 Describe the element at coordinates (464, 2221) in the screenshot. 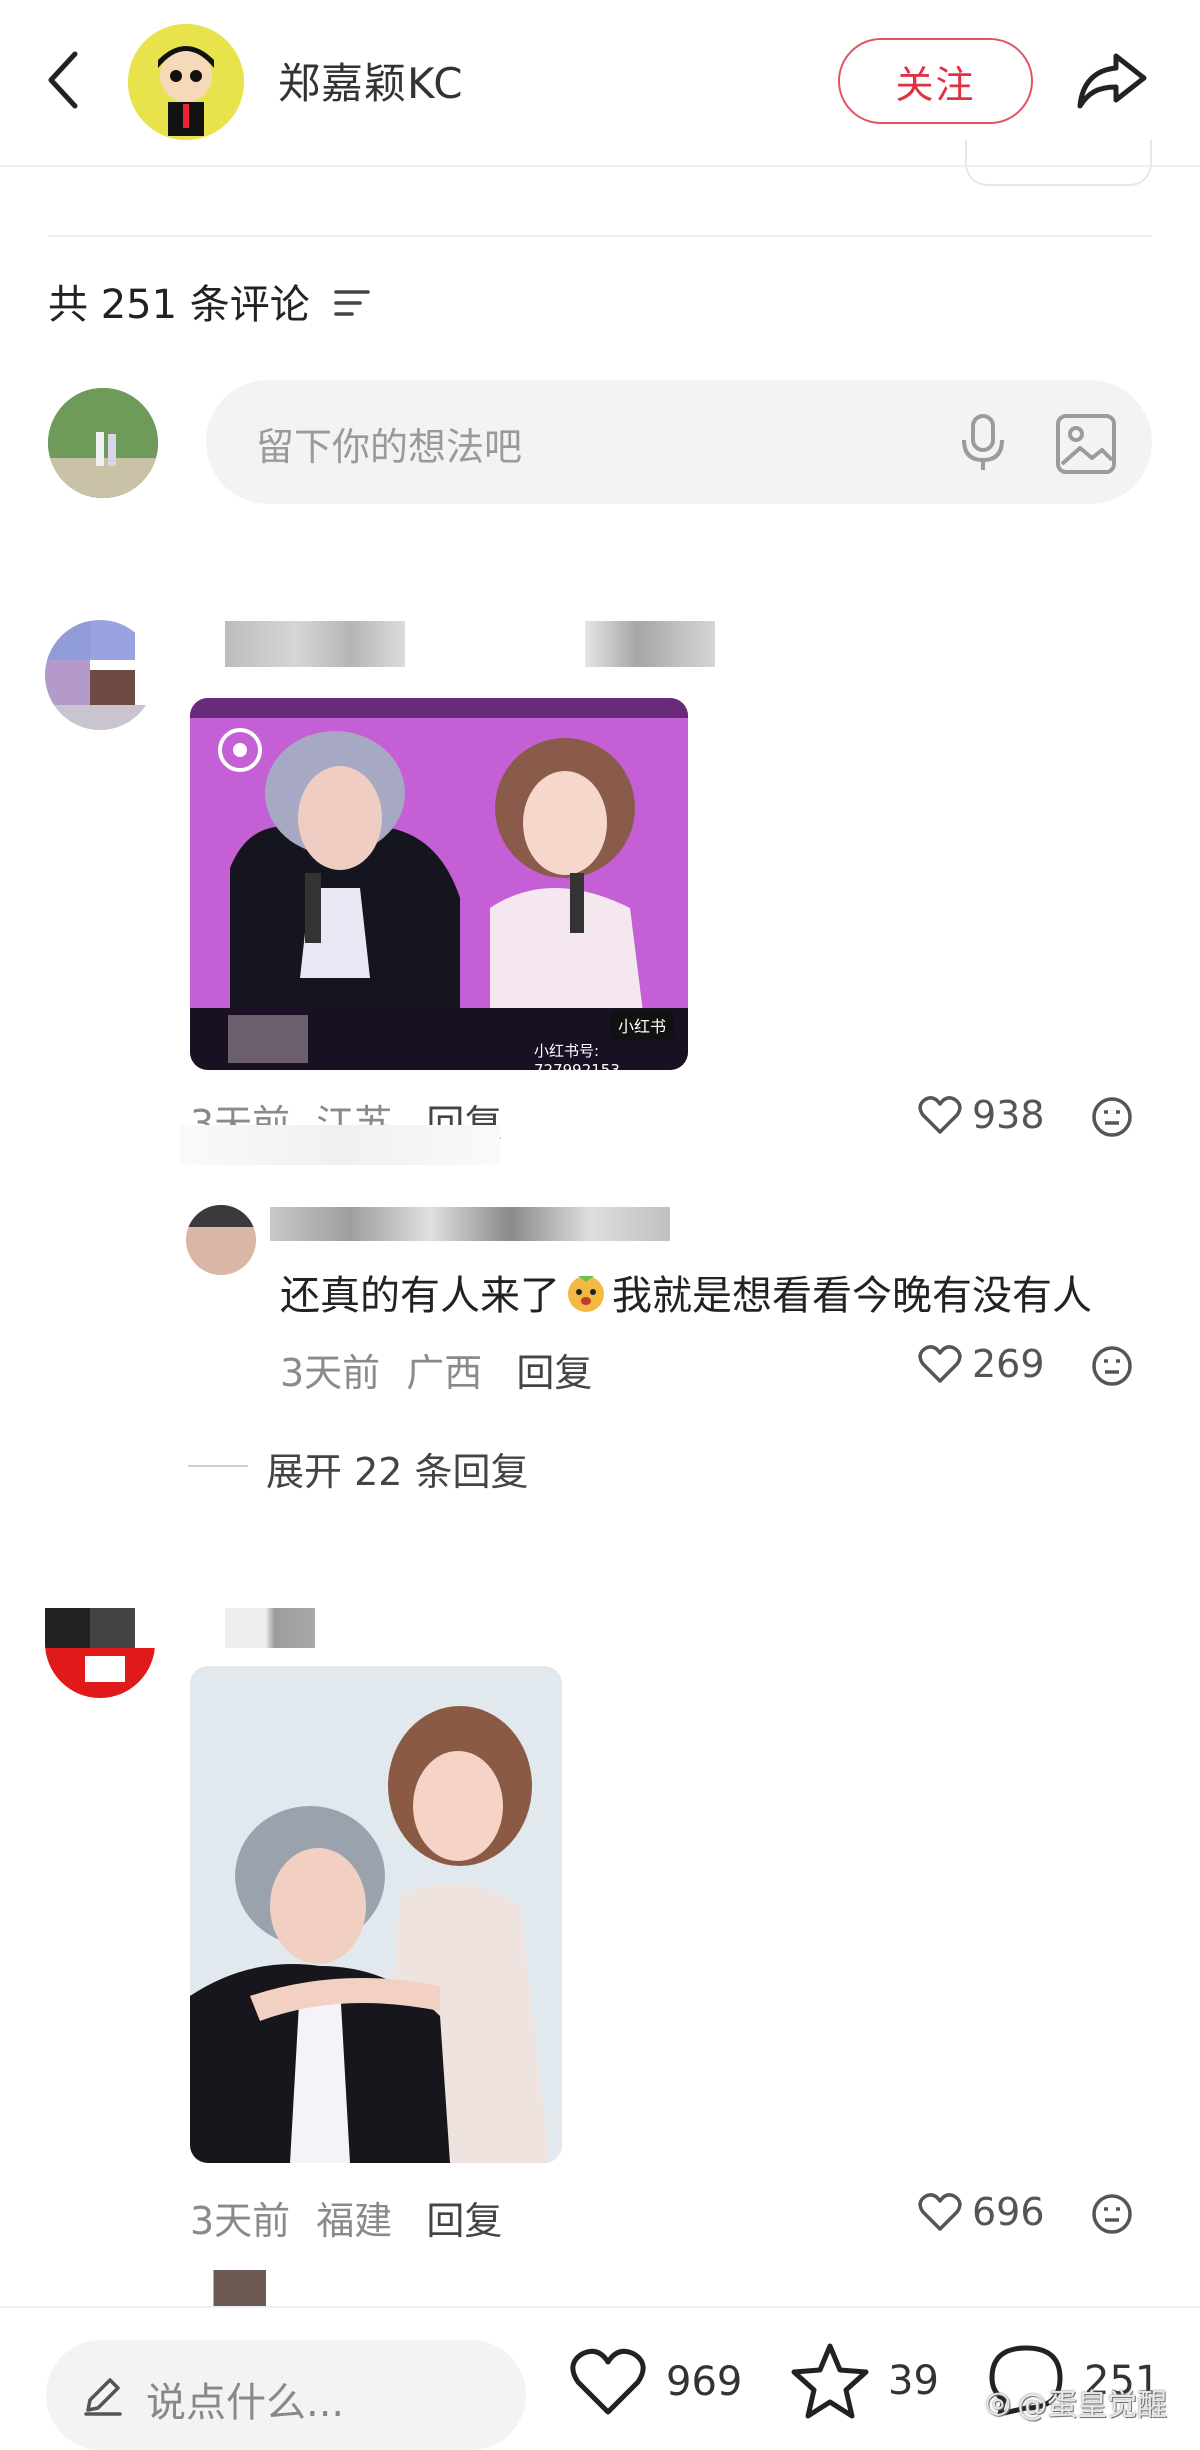

I see `reply-button: 回复` at that location.